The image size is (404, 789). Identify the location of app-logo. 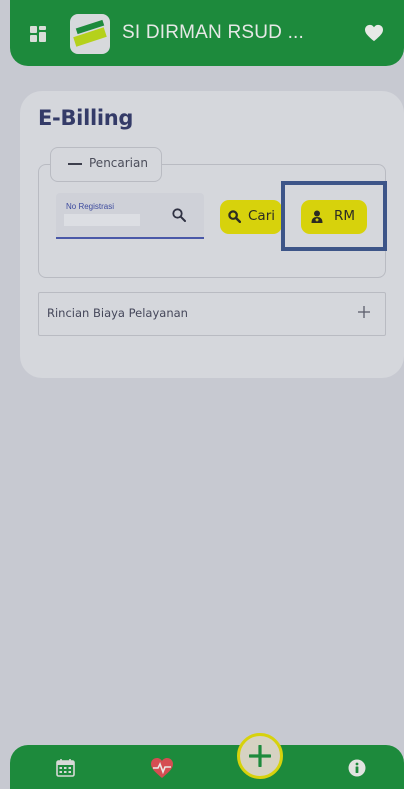
(90, 34).